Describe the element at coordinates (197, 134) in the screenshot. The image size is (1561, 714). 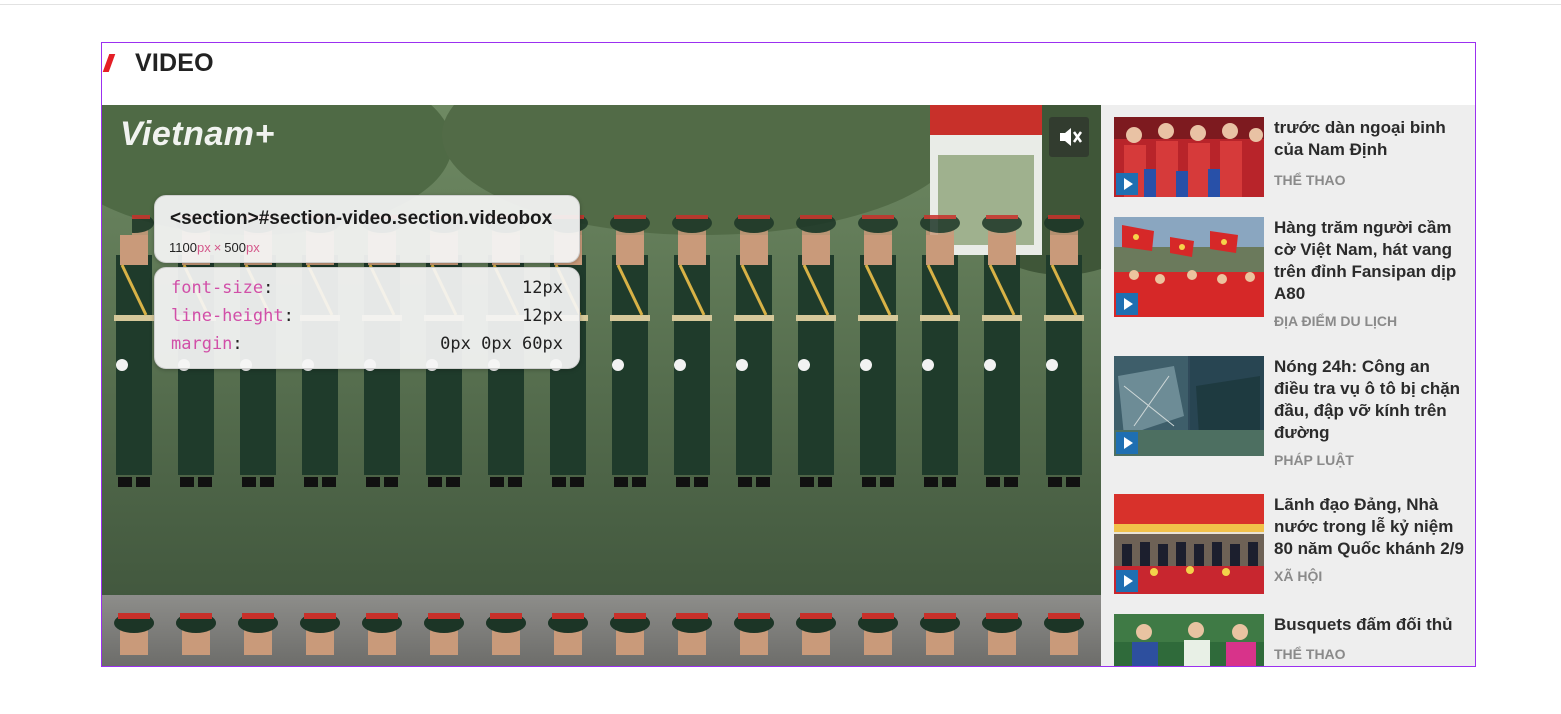
I see `video-logo: Vietnam+` at that location.